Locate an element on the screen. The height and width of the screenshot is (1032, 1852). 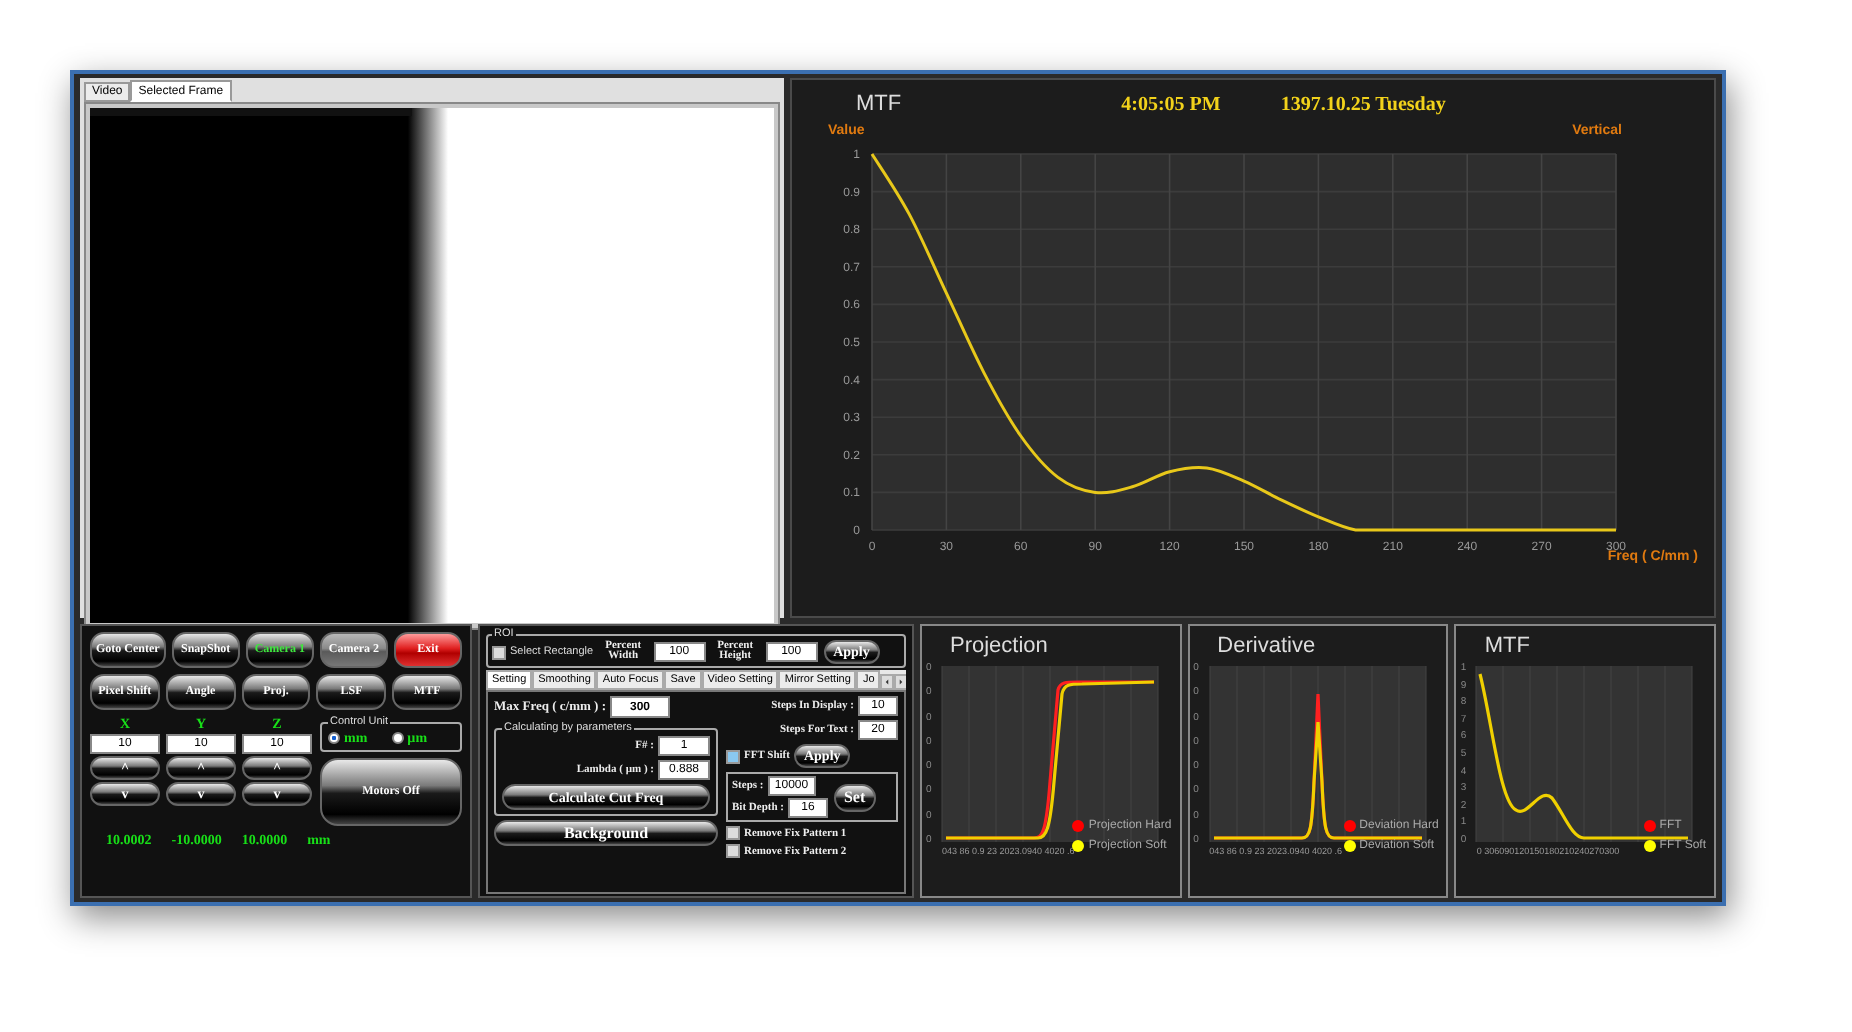
chart-title: Projection is located at coordinates (1000, 646).